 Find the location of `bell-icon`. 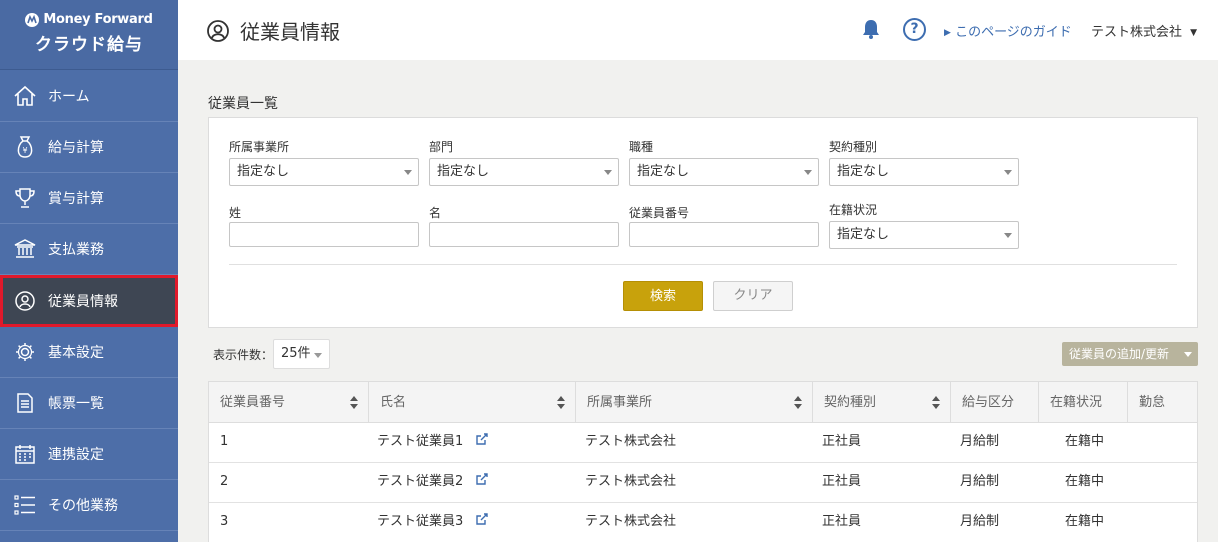

bell-icon is located at coordinates (871, 31).